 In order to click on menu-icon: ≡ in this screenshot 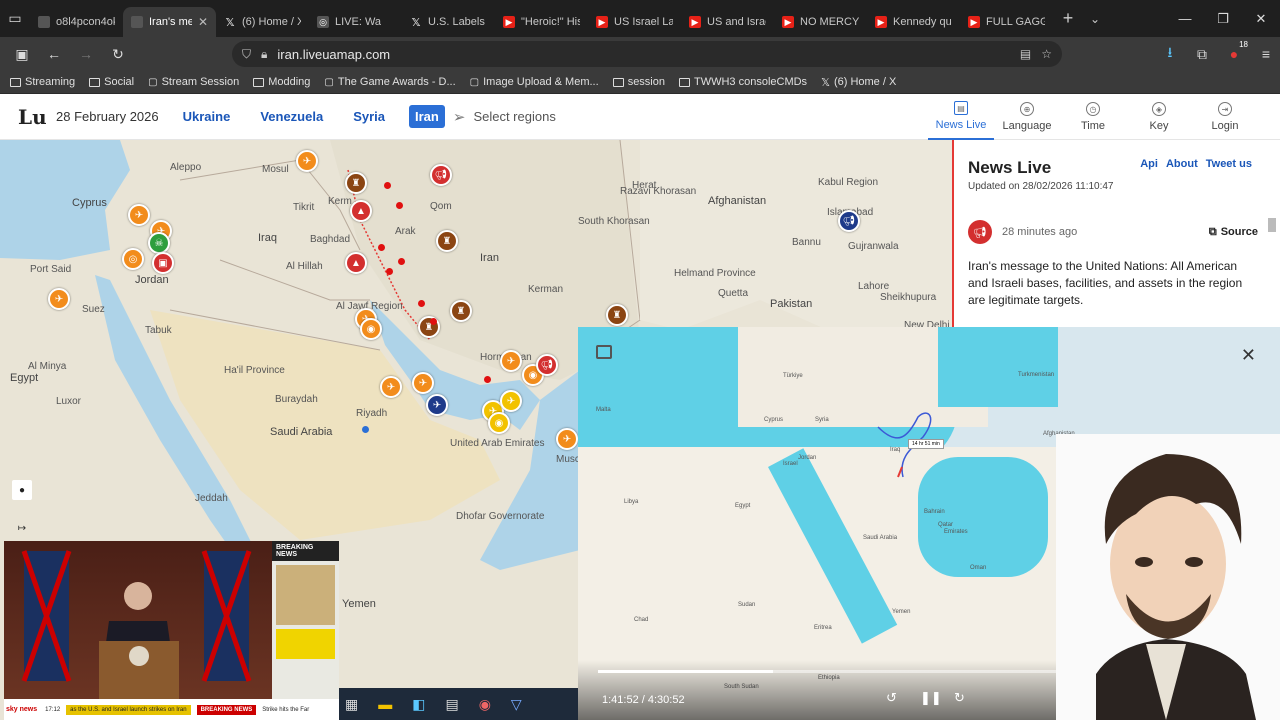, I will do `click(1266, 54)`.